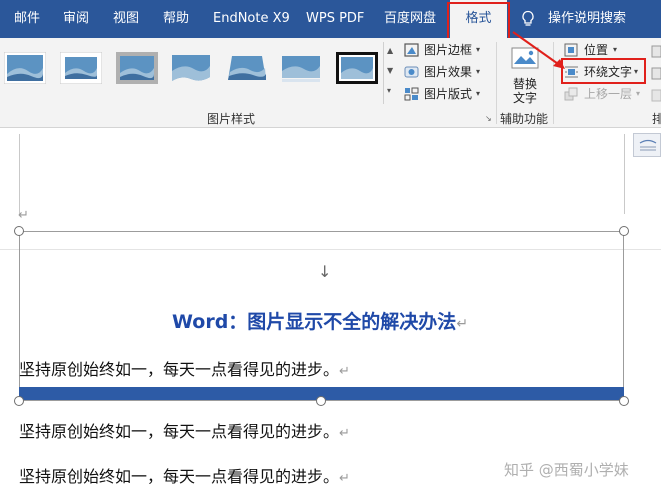 Image resolution: width=661 pixels, height=500 pixels. I want to click on picture-effects-icon, so click(411, 72).